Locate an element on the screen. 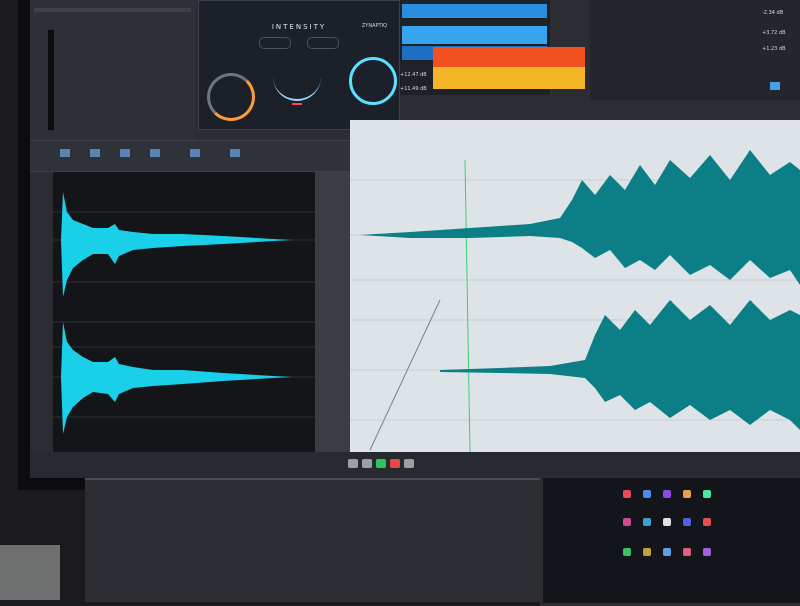  plugin-window: INTENSITY ZYNAPTIQ is located at coordinates (299, 65).